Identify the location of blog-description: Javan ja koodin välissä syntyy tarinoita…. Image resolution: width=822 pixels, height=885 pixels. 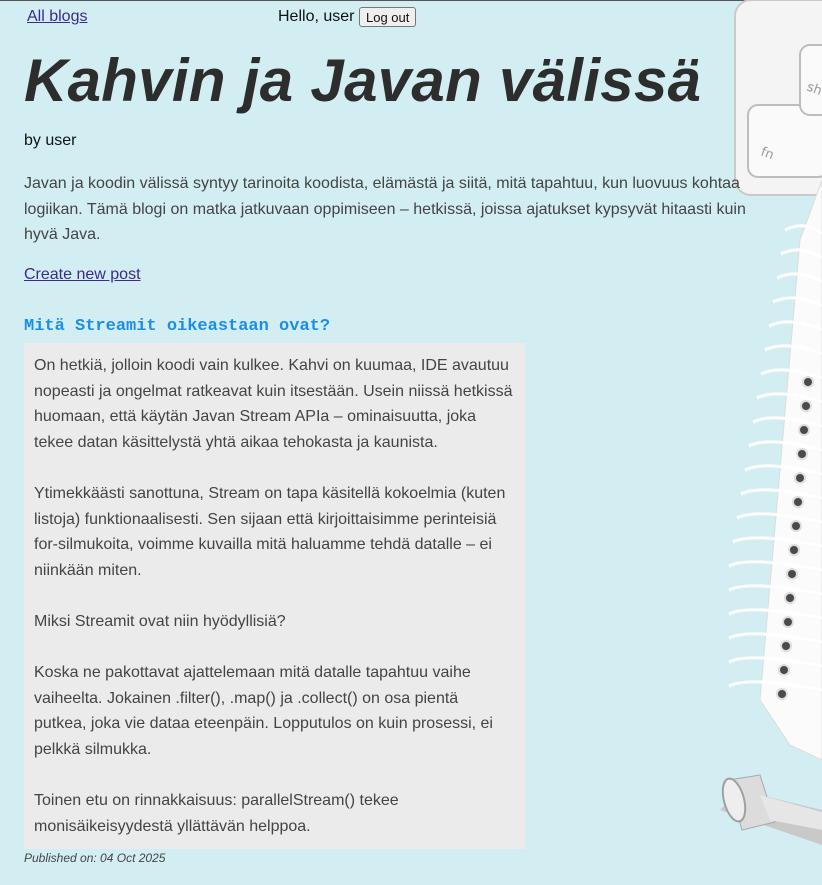
(385, 209).